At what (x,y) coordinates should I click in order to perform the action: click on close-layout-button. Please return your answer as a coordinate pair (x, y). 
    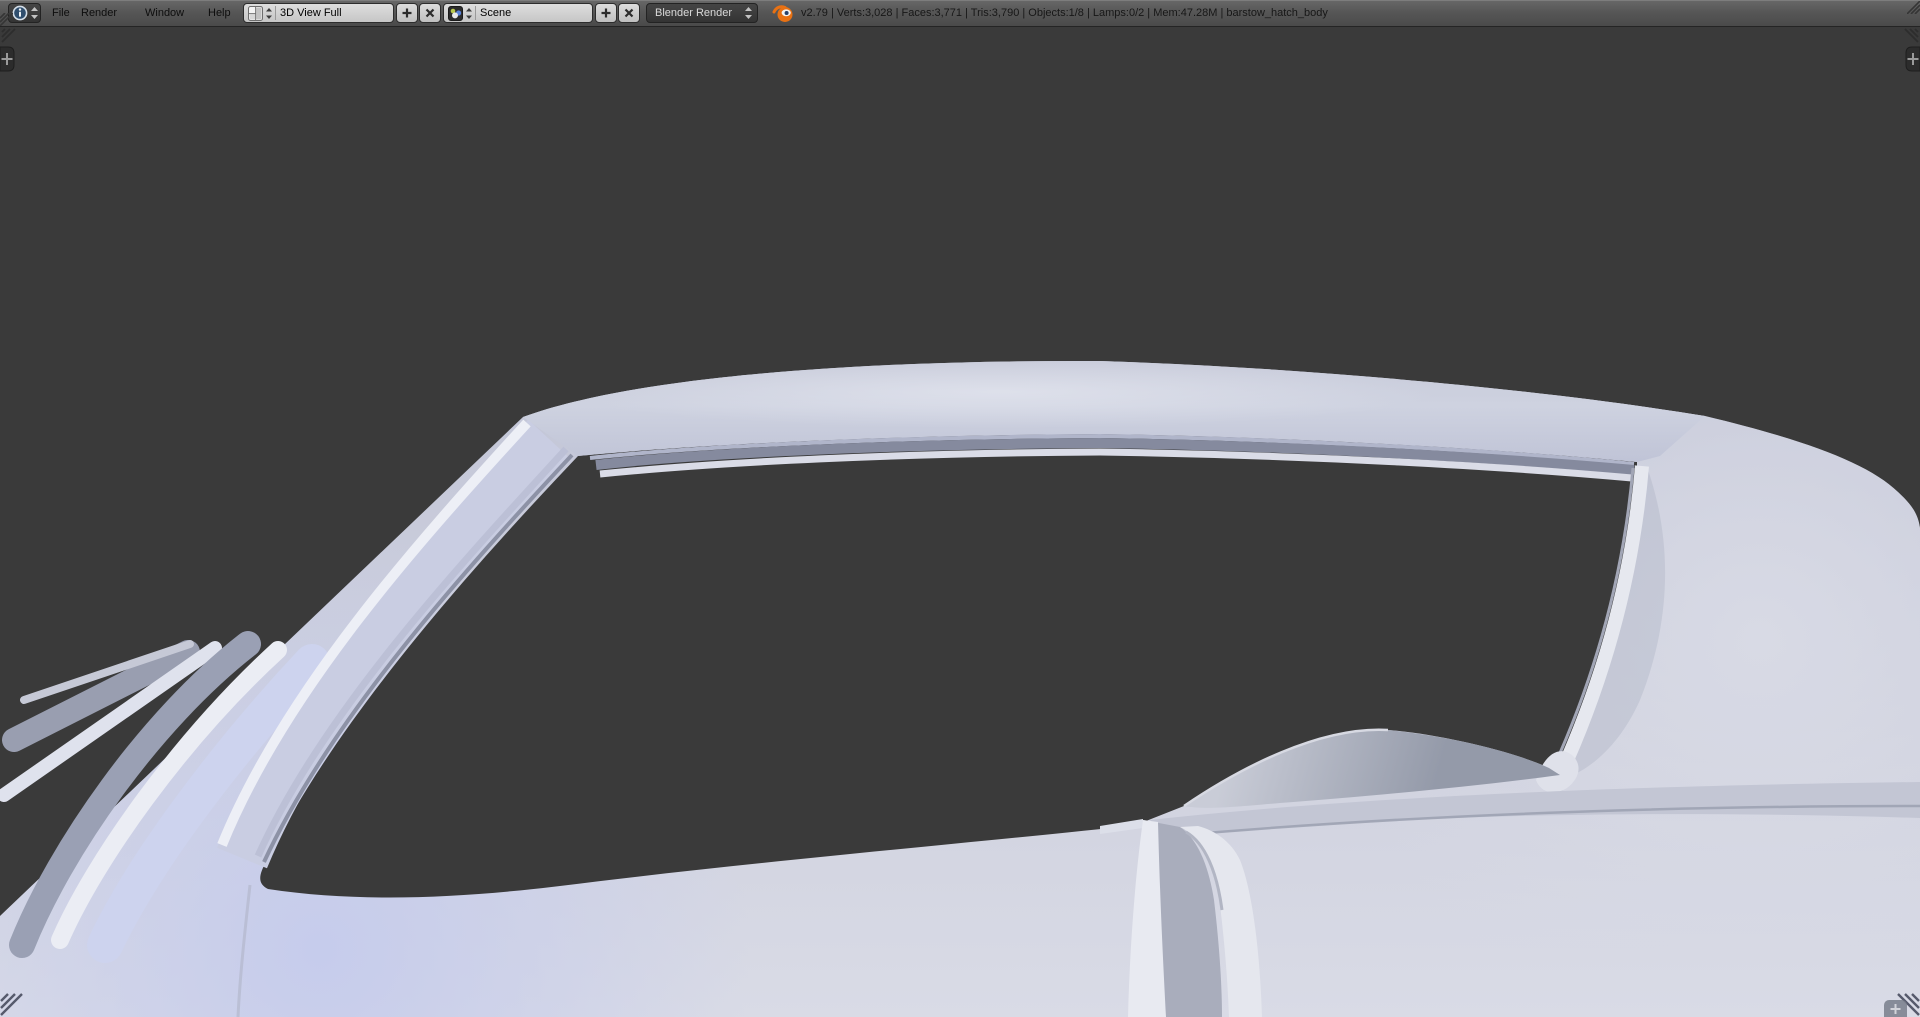
    Looking at the image, I should click on (430, 13).